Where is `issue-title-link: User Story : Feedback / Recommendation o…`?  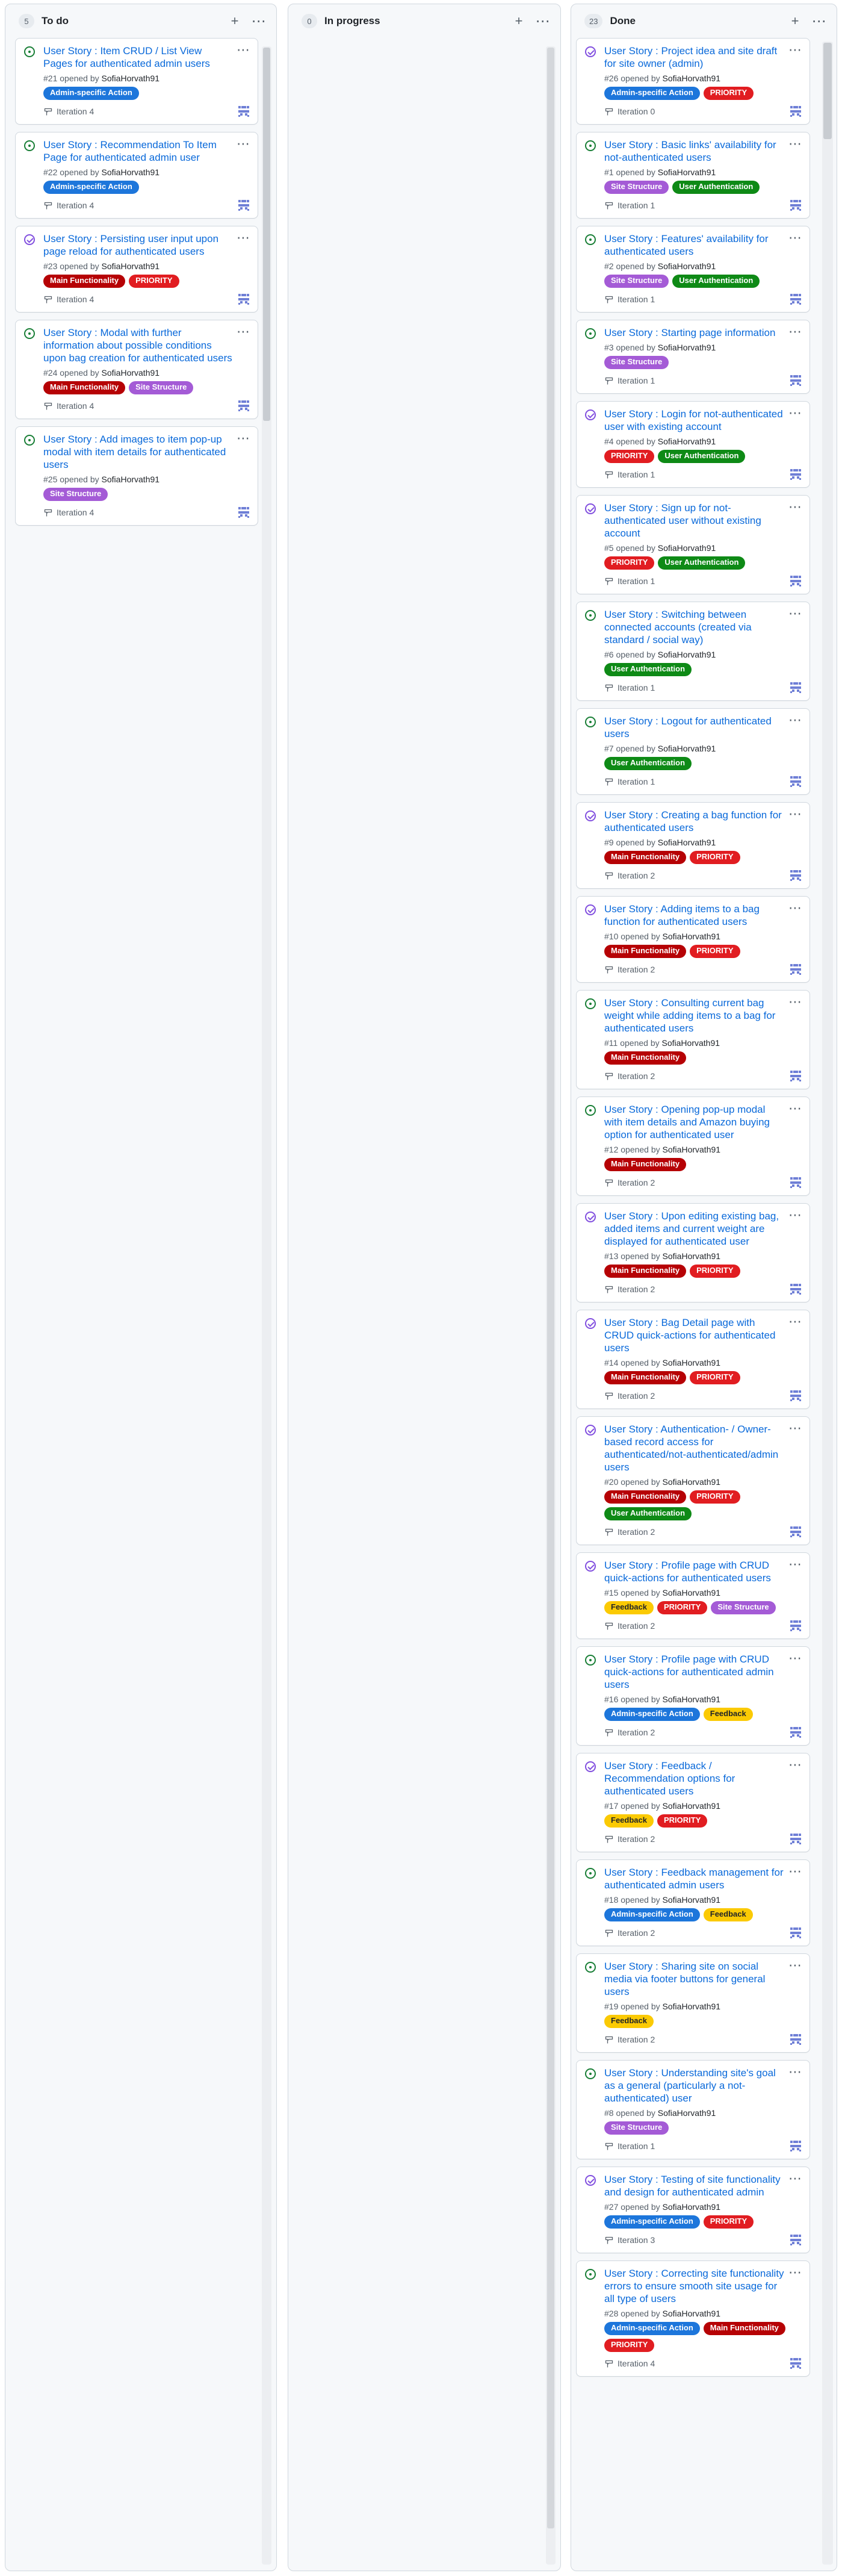
issue-title-link: User Story : Feedback / Recommendation o… is located at coordinates (695, 1778).